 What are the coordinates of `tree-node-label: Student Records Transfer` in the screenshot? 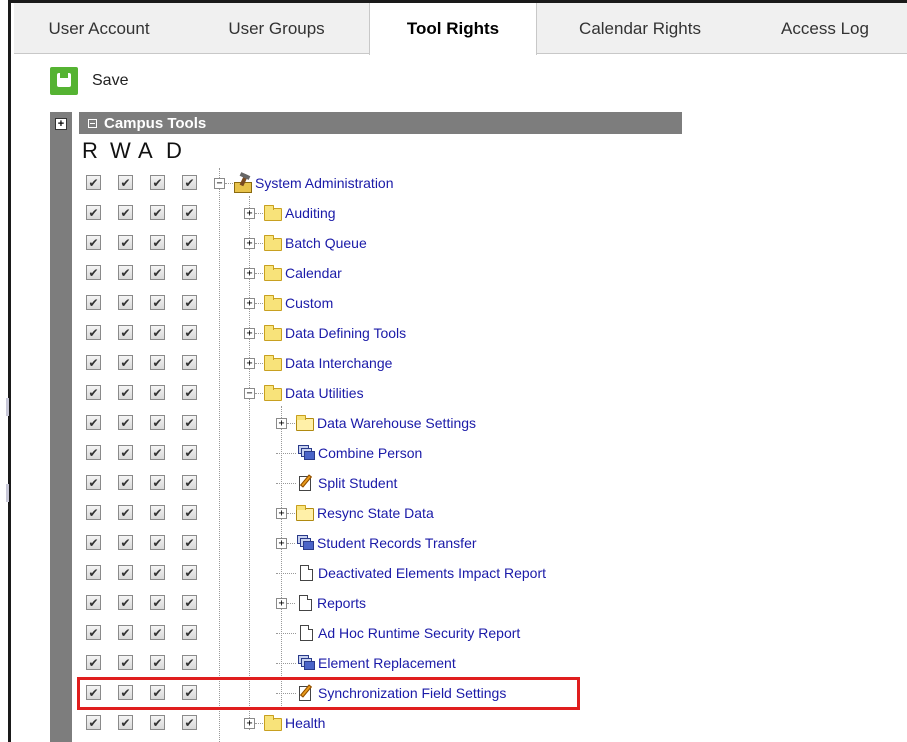 It's located at (397, 543).